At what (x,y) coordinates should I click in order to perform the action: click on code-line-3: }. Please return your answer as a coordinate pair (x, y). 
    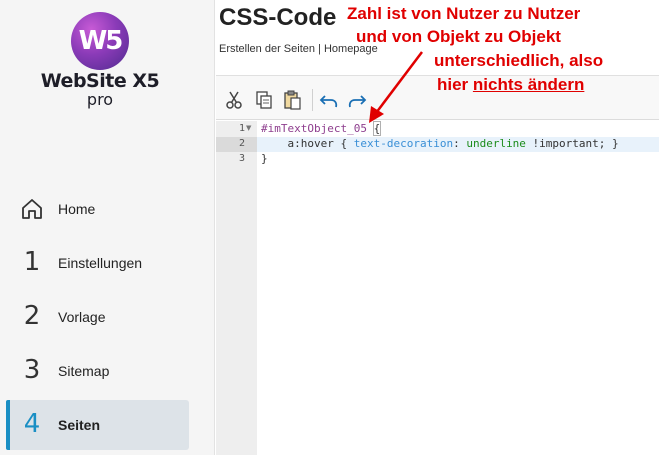
    Looking at the image, I should click on (264, 158).